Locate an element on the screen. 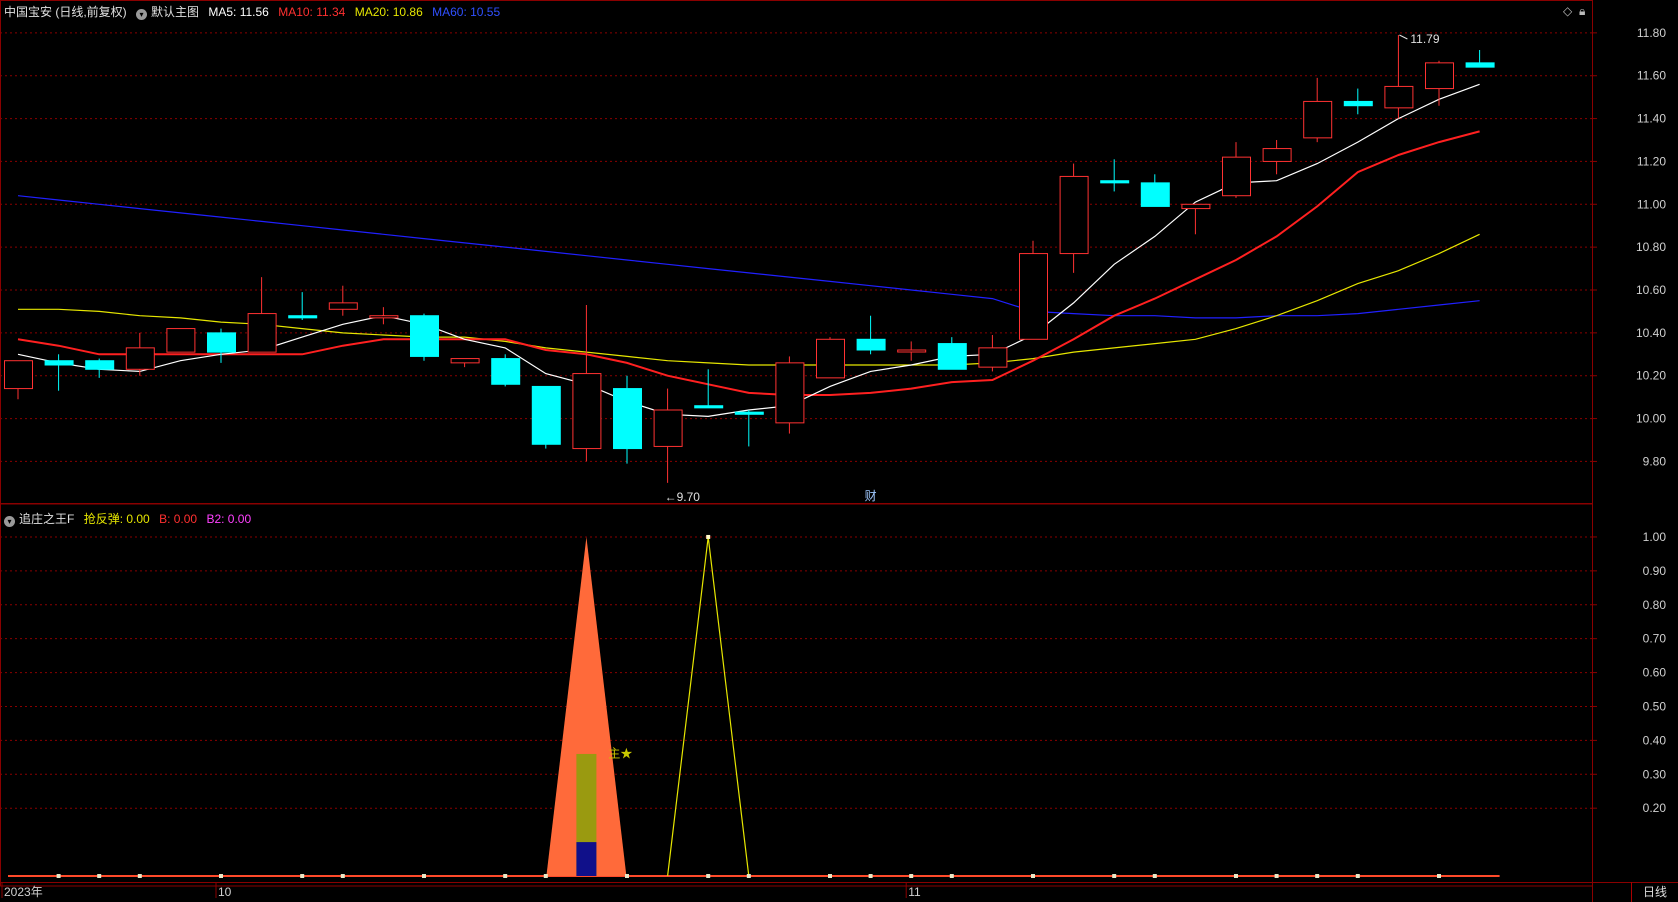 The height and width of the screenshot is (902, 1678). stock-title: 中国宝安 (日线,前复权) is located at coordinates (65, 12).